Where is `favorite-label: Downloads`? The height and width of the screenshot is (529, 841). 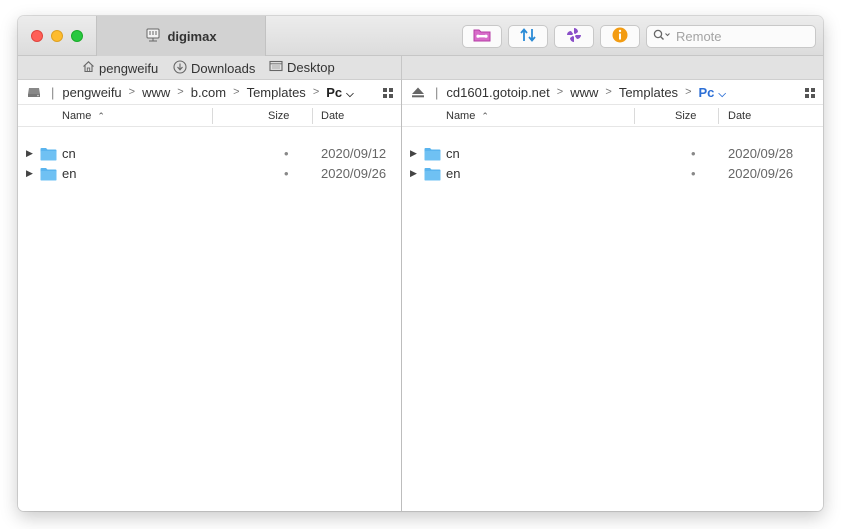 favorite-label: Downloads is located at coordinates (223, 68).